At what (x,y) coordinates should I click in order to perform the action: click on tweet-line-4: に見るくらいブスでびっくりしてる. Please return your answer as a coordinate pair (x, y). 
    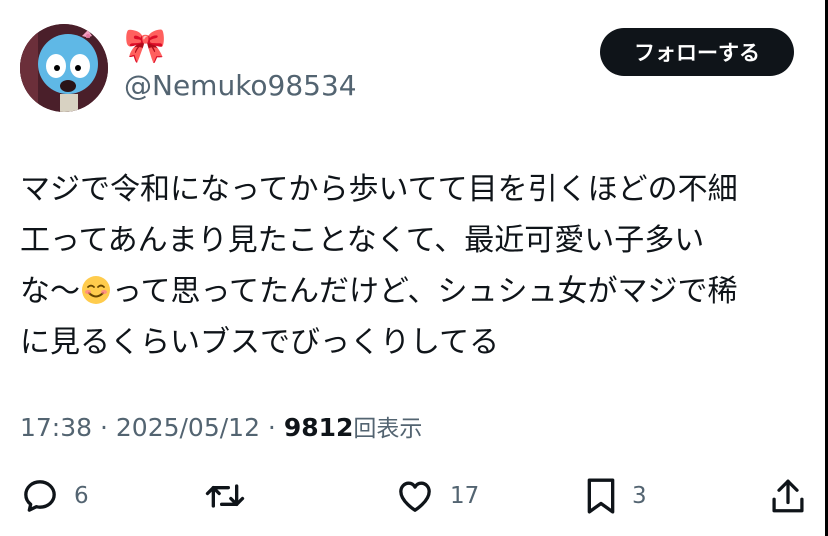
    Looking at the image, I should click on (260, 342).